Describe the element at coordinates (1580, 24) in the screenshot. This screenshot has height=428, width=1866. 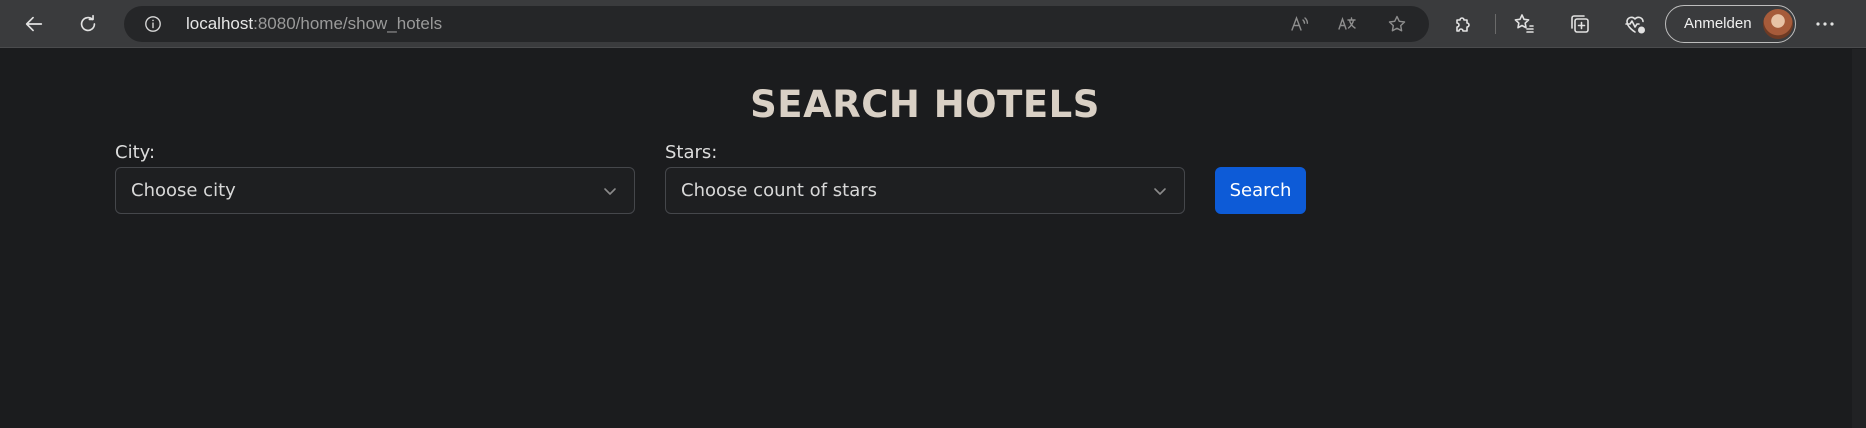
I see `collections-icon` at that location.